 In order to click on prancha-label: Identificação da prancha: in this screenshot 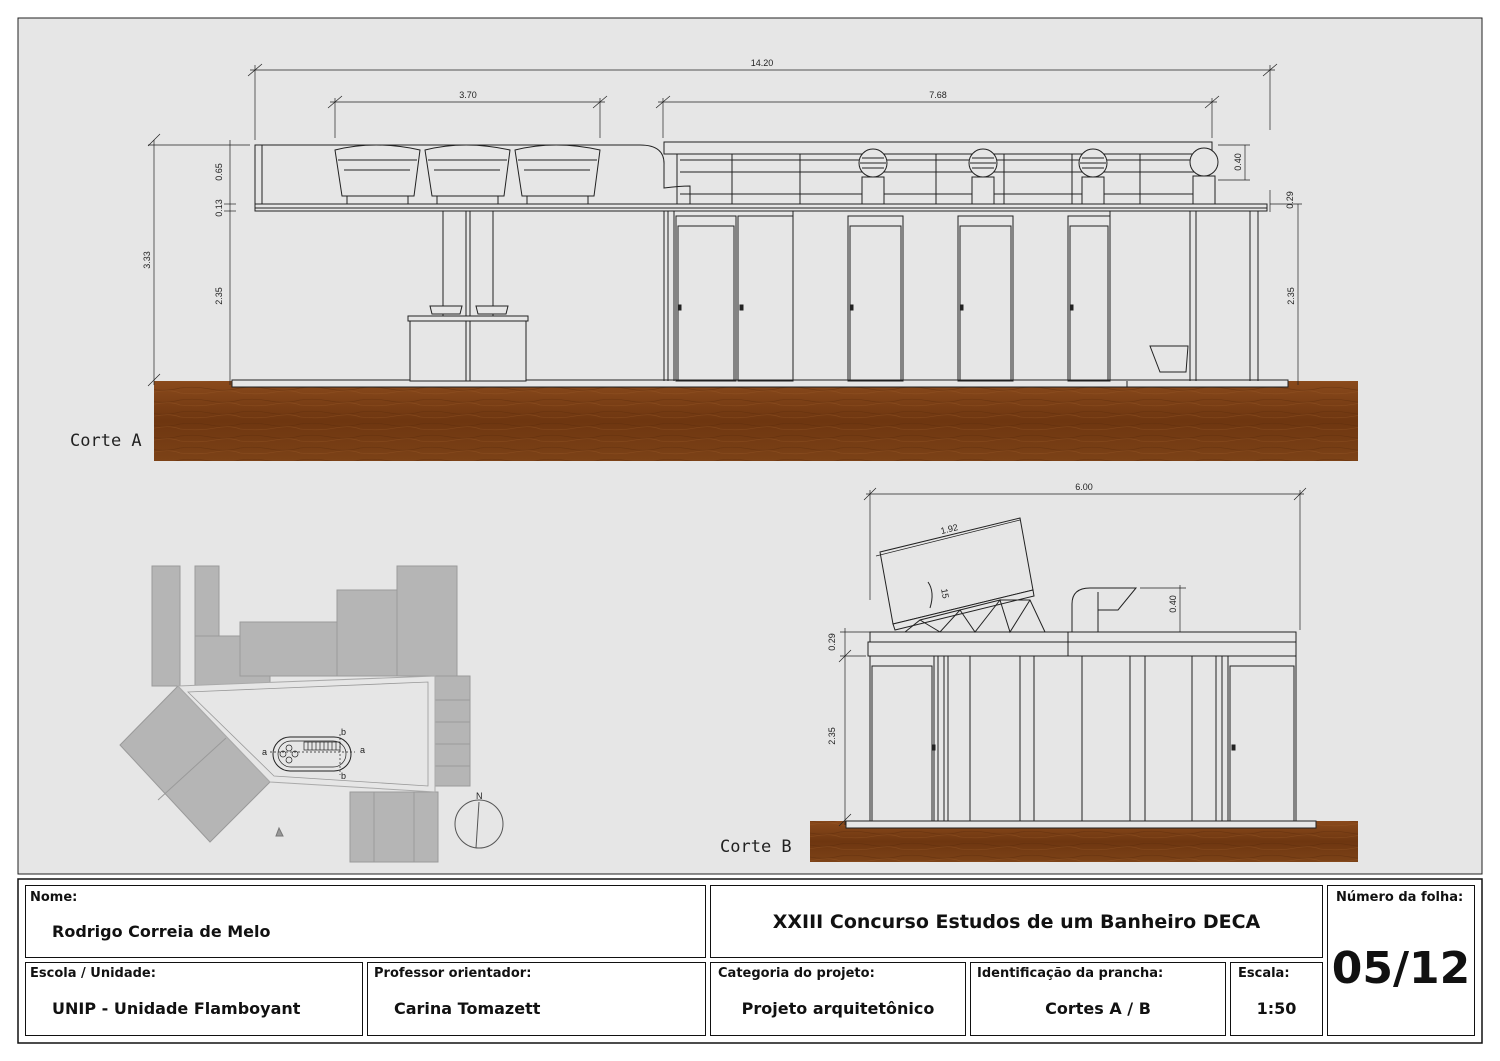, I will do `click(1070, 973)`.